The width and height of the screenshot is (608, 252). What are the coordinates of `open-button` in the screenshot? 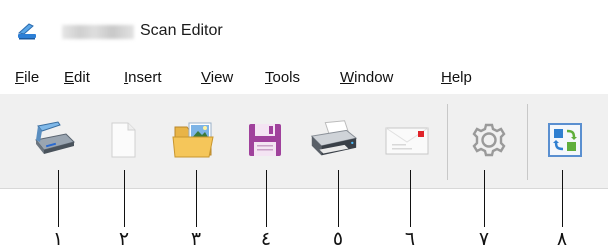 It's located at (195, 140).